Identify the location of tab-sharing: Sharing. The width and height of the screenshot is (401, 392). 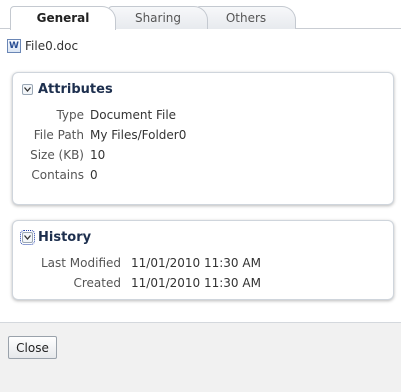
(158, 17).